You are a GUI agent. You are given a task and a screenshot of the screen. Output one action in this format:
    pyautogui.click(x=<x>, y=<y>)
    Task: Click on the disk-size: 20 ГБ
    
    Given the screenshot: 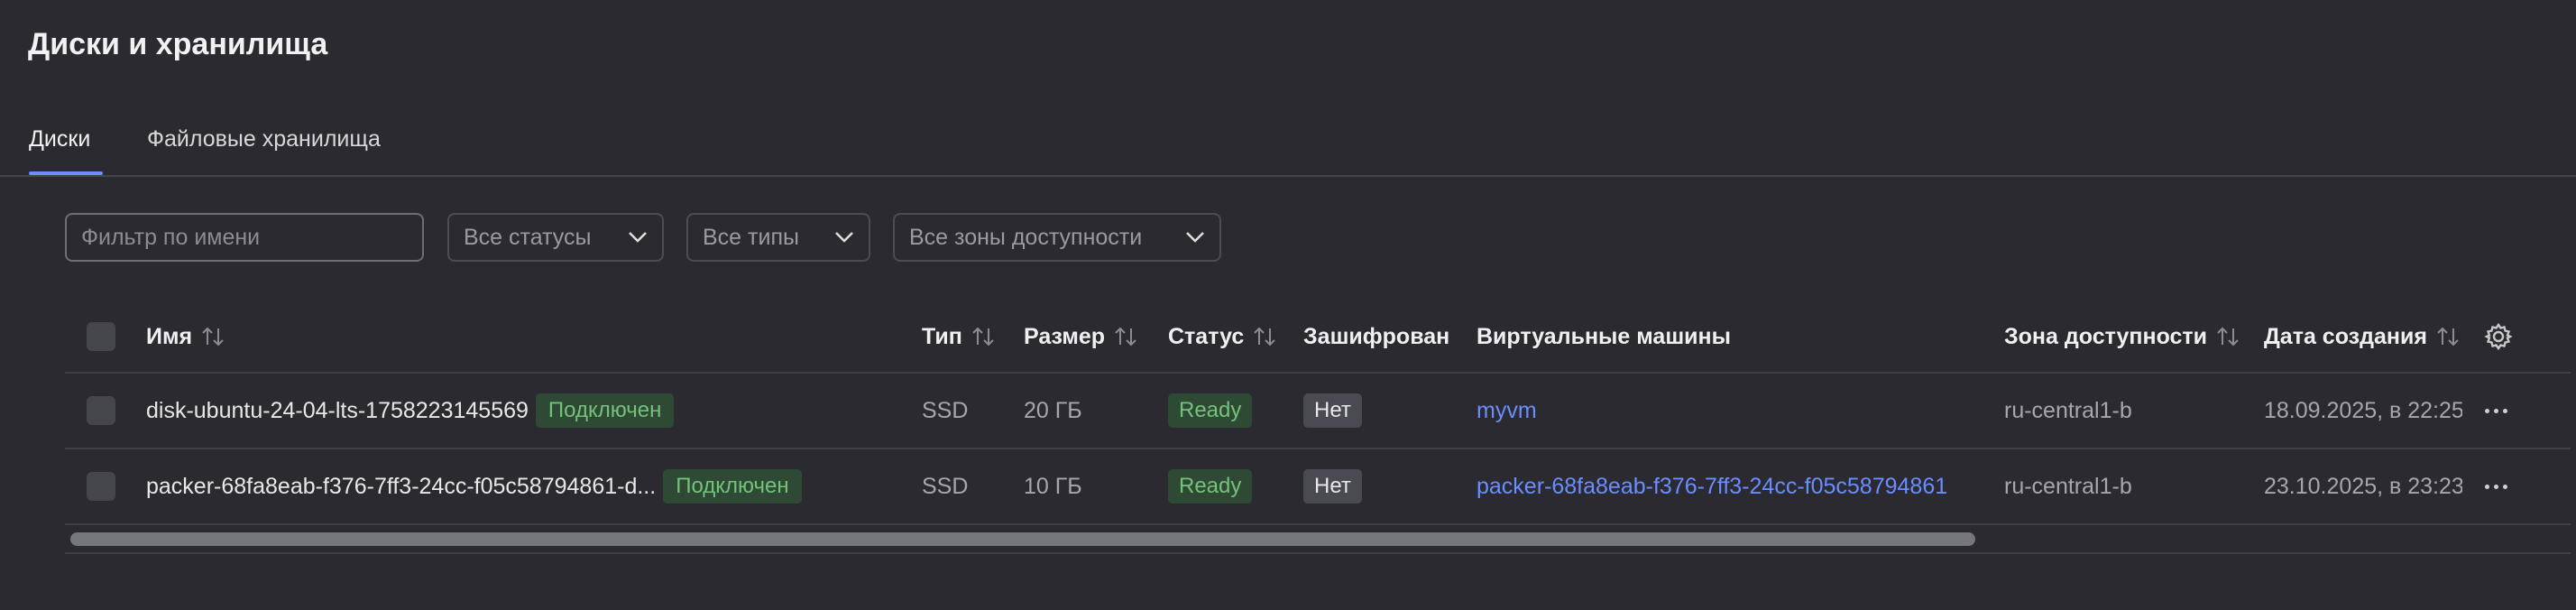 What is the action you would take?
    pyautogui.click(x=1053, y=410)
    